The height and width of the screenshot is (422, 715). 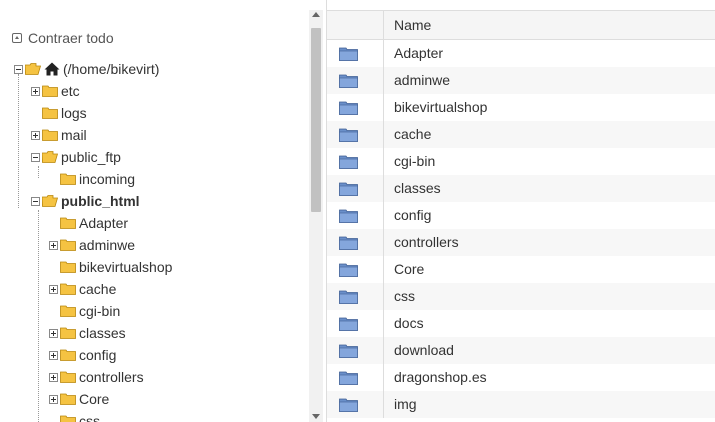 What do you see at coordinates (521, 134) in the screenshot?
I see `table-row: cache` at bounding box center [521, 134].